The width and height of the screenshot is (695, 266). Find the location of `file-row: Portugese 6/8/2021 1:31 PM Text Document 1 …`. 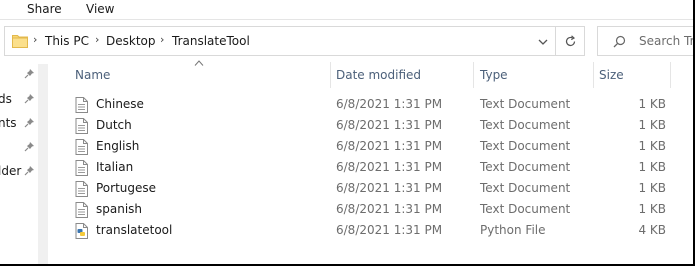

file-row: Portugese 6/8/2021 1:31 PM Text Document 1 … is located at coordinates (381, 188).